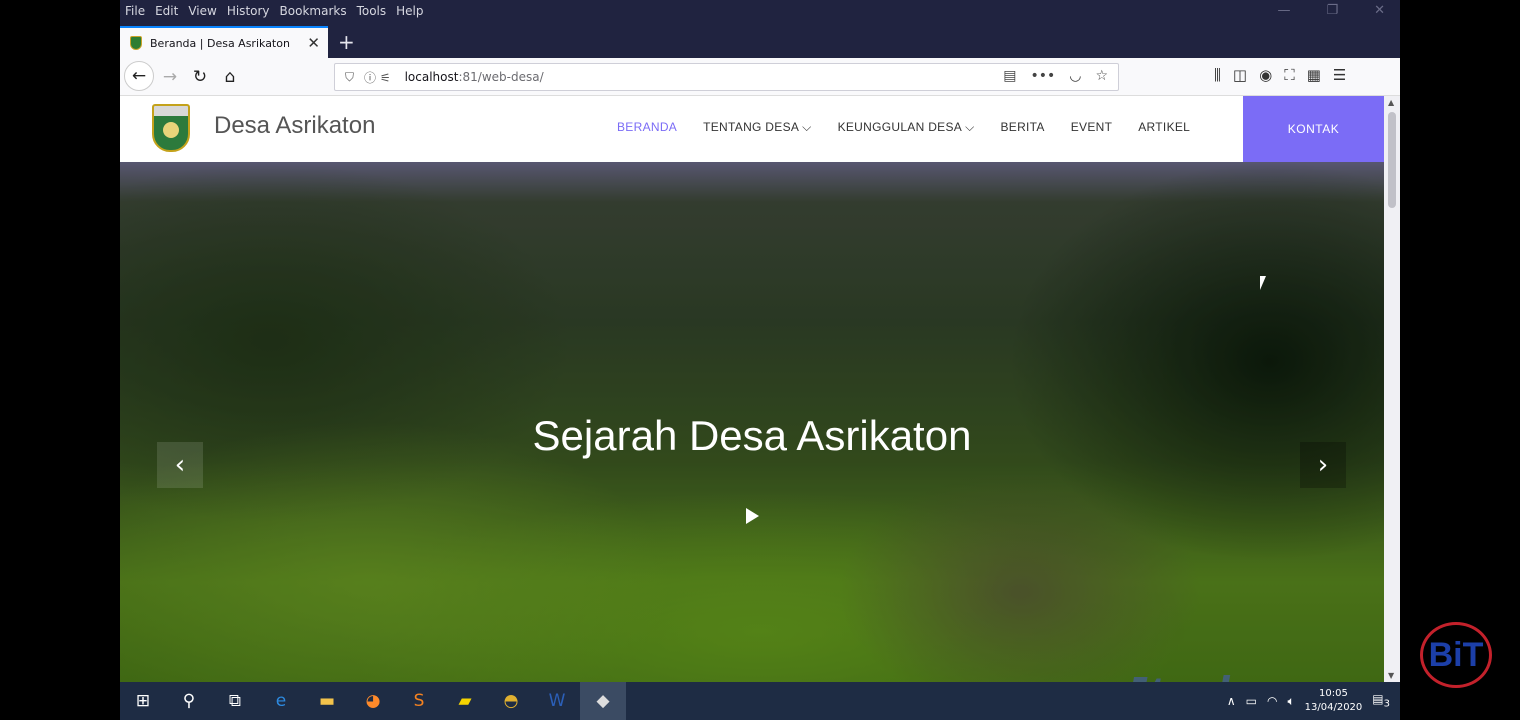 This screenshot has width=1520, height=720. What do you see at coordinates (1339, 75) in the screenshot?
I see `hamburger-menu-icon: ☰` at bounding box center [1339, 75].